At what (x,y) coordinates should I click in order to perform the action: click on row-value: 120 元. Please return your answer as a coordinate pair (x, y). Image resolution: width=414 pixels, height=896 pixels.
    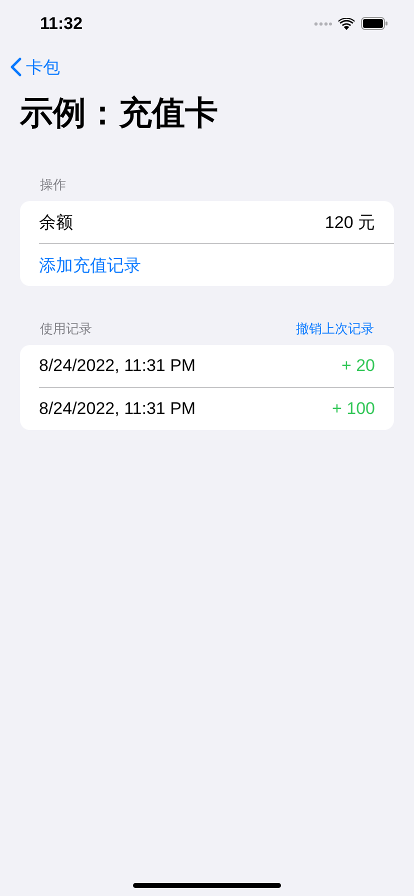
    Looking at the image, I should click on (349, 223).